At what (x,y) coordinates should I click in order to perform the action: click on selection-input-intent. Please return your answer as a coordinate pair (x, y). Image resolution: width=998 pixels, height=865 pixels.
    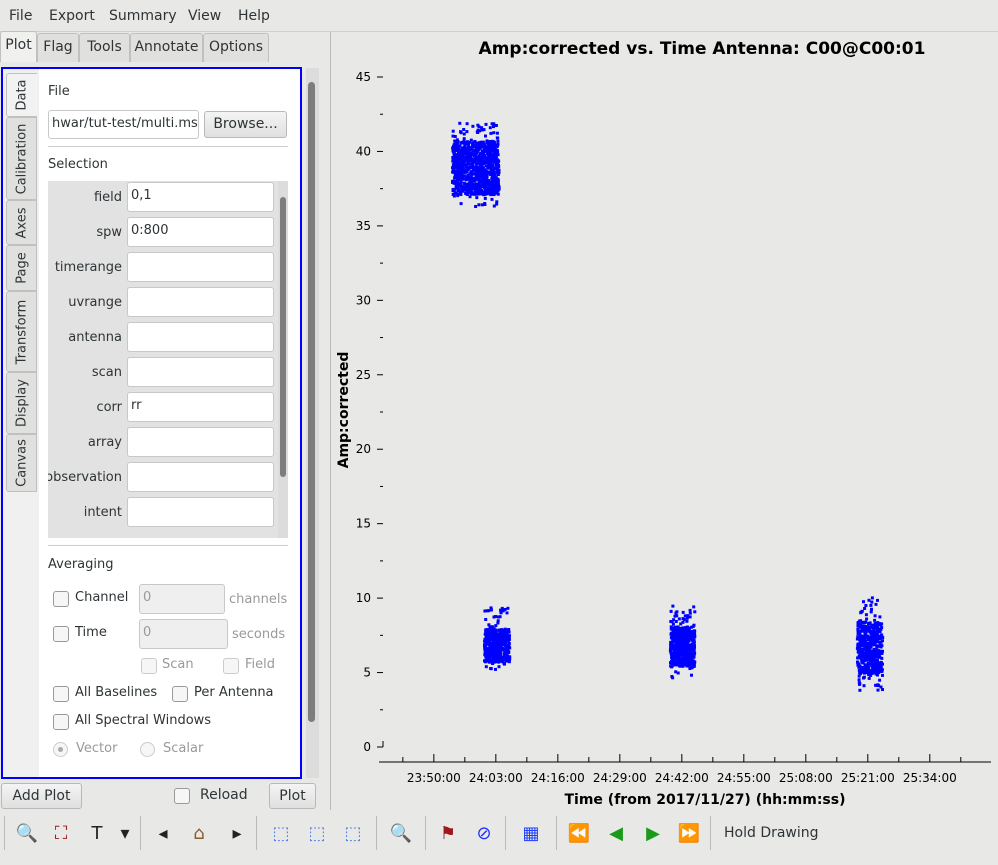
    Looking at the image, I should click on (200, 512).